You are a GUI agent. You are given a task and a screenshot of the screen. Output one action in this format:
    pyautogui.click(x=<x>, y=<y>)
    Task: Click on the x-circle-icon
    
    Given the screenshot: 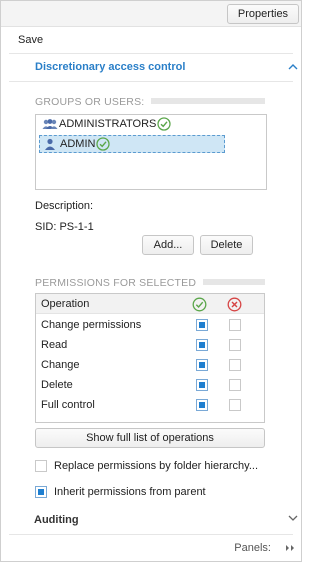 What is the action you would take?
    pyautogui.click(x=234, y=304)
    